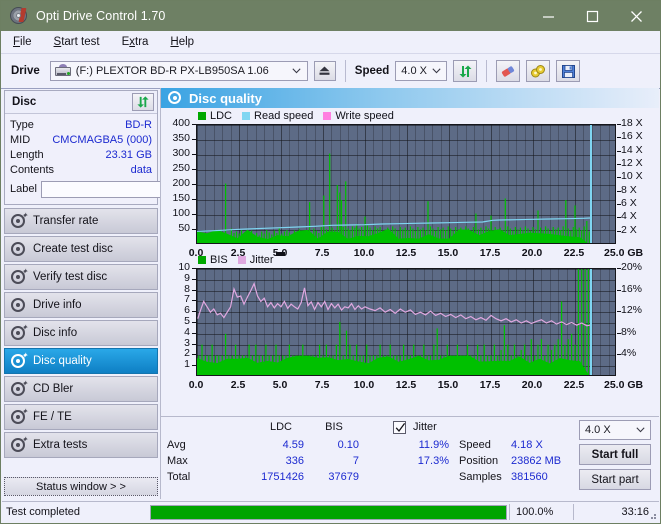 This screenshot has height=524, width=661. Describe the element at coordinates (19, 388) in the screenshot. I see `cd-bler-icon: ✦` at that location.